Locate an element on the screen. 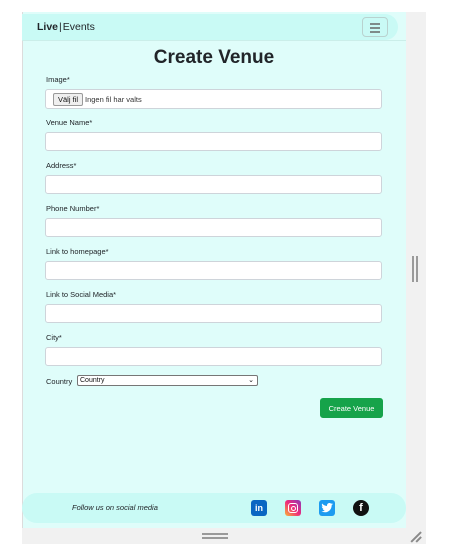  country-select: Country ⌄ is located at coordinates (167, 380).